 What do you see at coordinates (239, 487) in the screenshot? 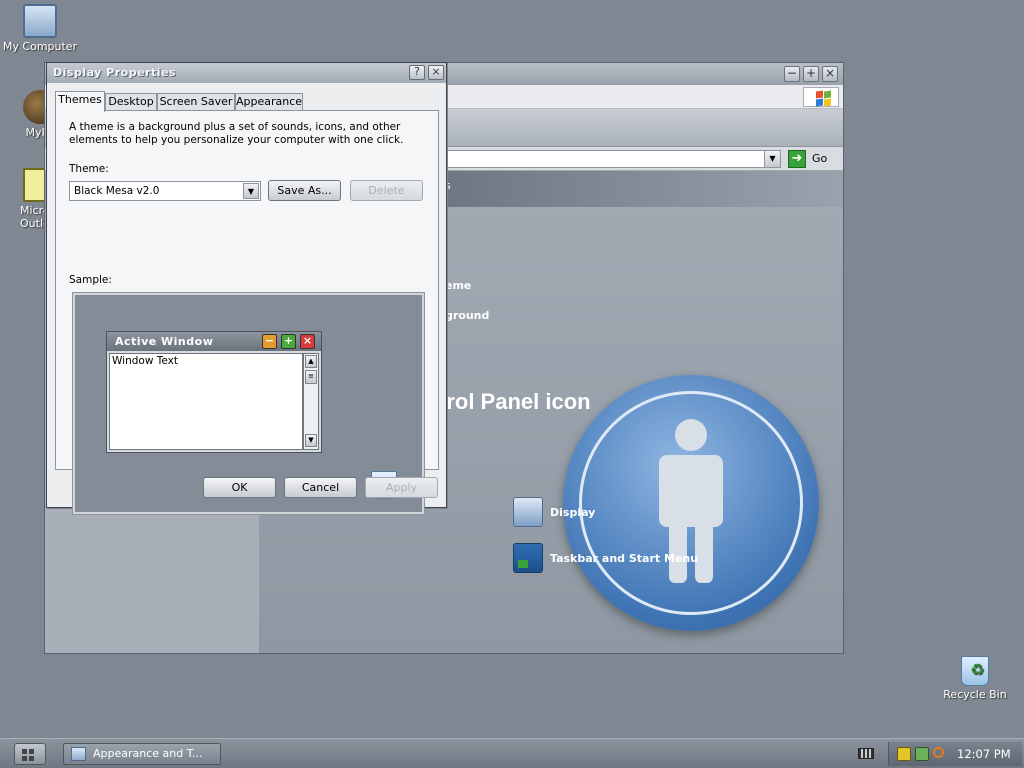
I see `ok-button: OK` at bounding box center [239, 487].